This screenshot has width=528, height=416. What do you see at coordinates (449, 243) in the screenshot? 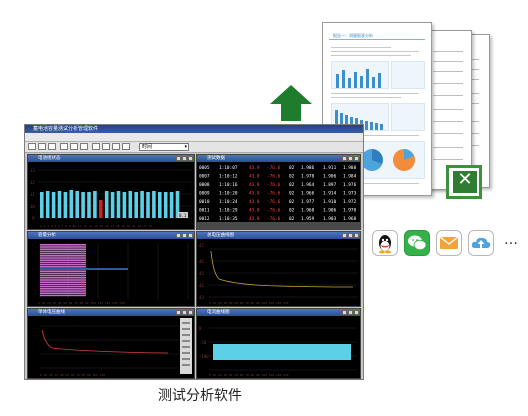
I see `email-icon` at bounding box center [449, 243].